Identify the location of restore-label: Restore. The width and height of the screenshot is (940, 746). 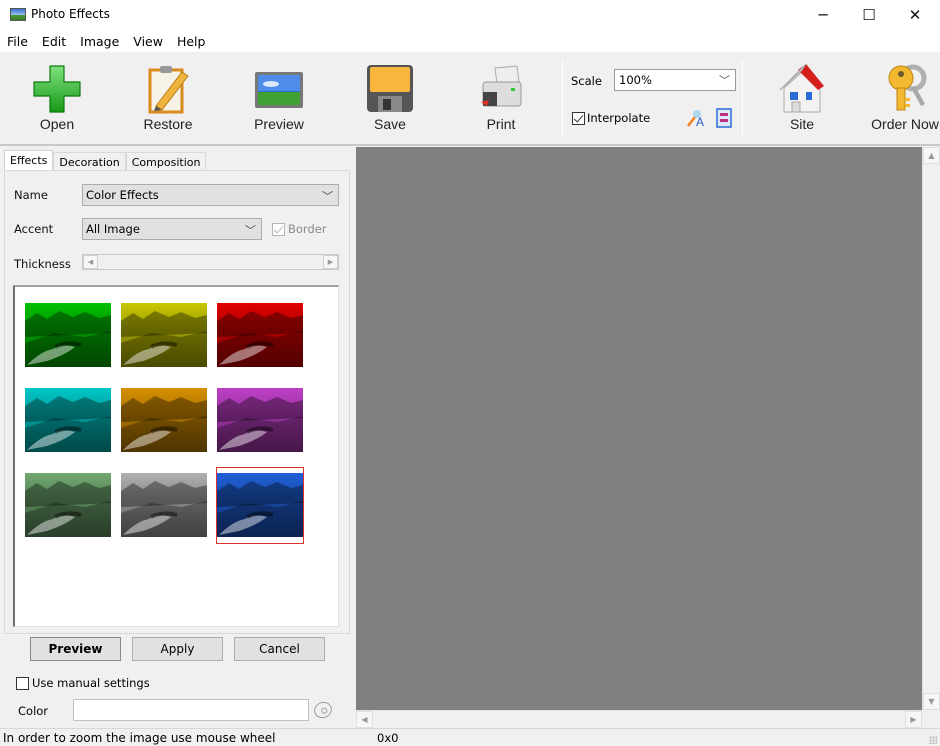
(168, 124).